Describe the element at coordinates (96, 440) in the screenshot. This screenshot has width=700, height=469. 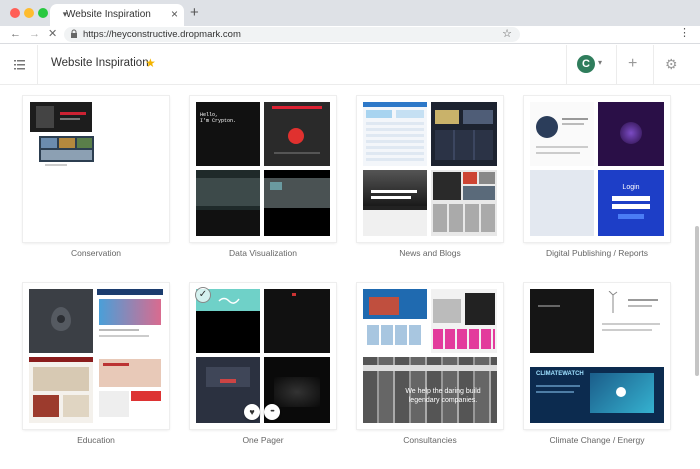
I see `collection-label: Education` at that location.